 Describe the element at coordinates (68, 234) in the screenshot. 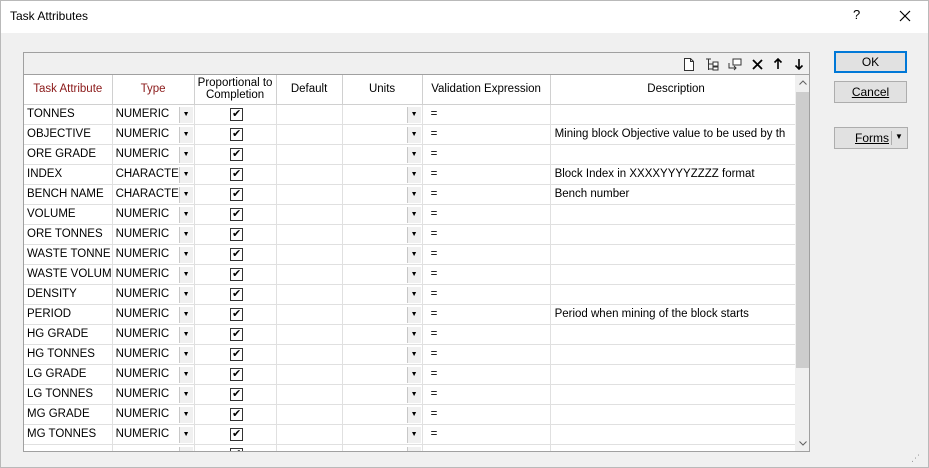

I see `cell-attribute: ORE TONNES` at that location.